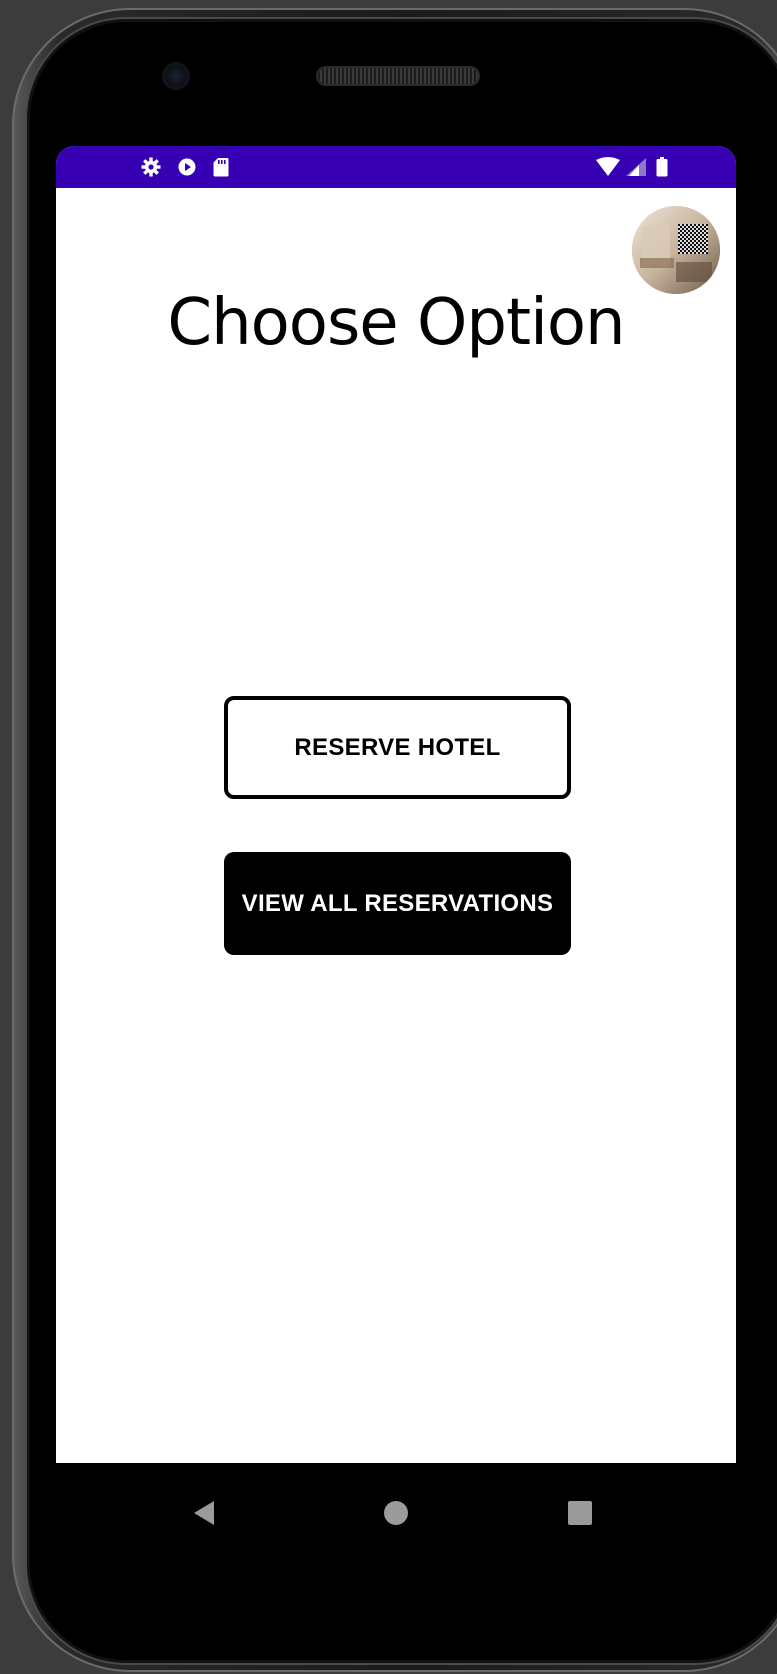 This screenshot has width=777, height=1674. Describe the element at coordinates (187, 167) in the screenshot. I see `play-protect-icon` at that location.